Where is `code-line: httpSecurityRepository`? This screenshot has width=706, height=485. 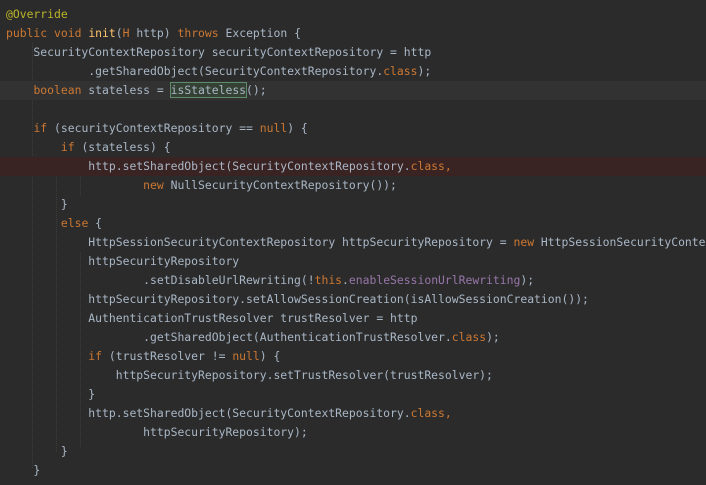 code-line: httpSecurityRepository is located at coordinates (353, 261).